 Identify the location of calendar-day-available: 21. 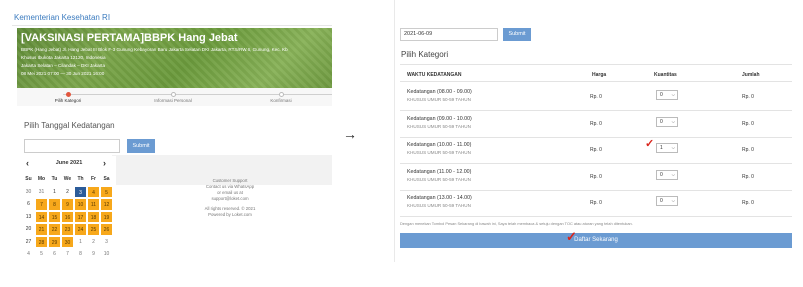
(41, 229).